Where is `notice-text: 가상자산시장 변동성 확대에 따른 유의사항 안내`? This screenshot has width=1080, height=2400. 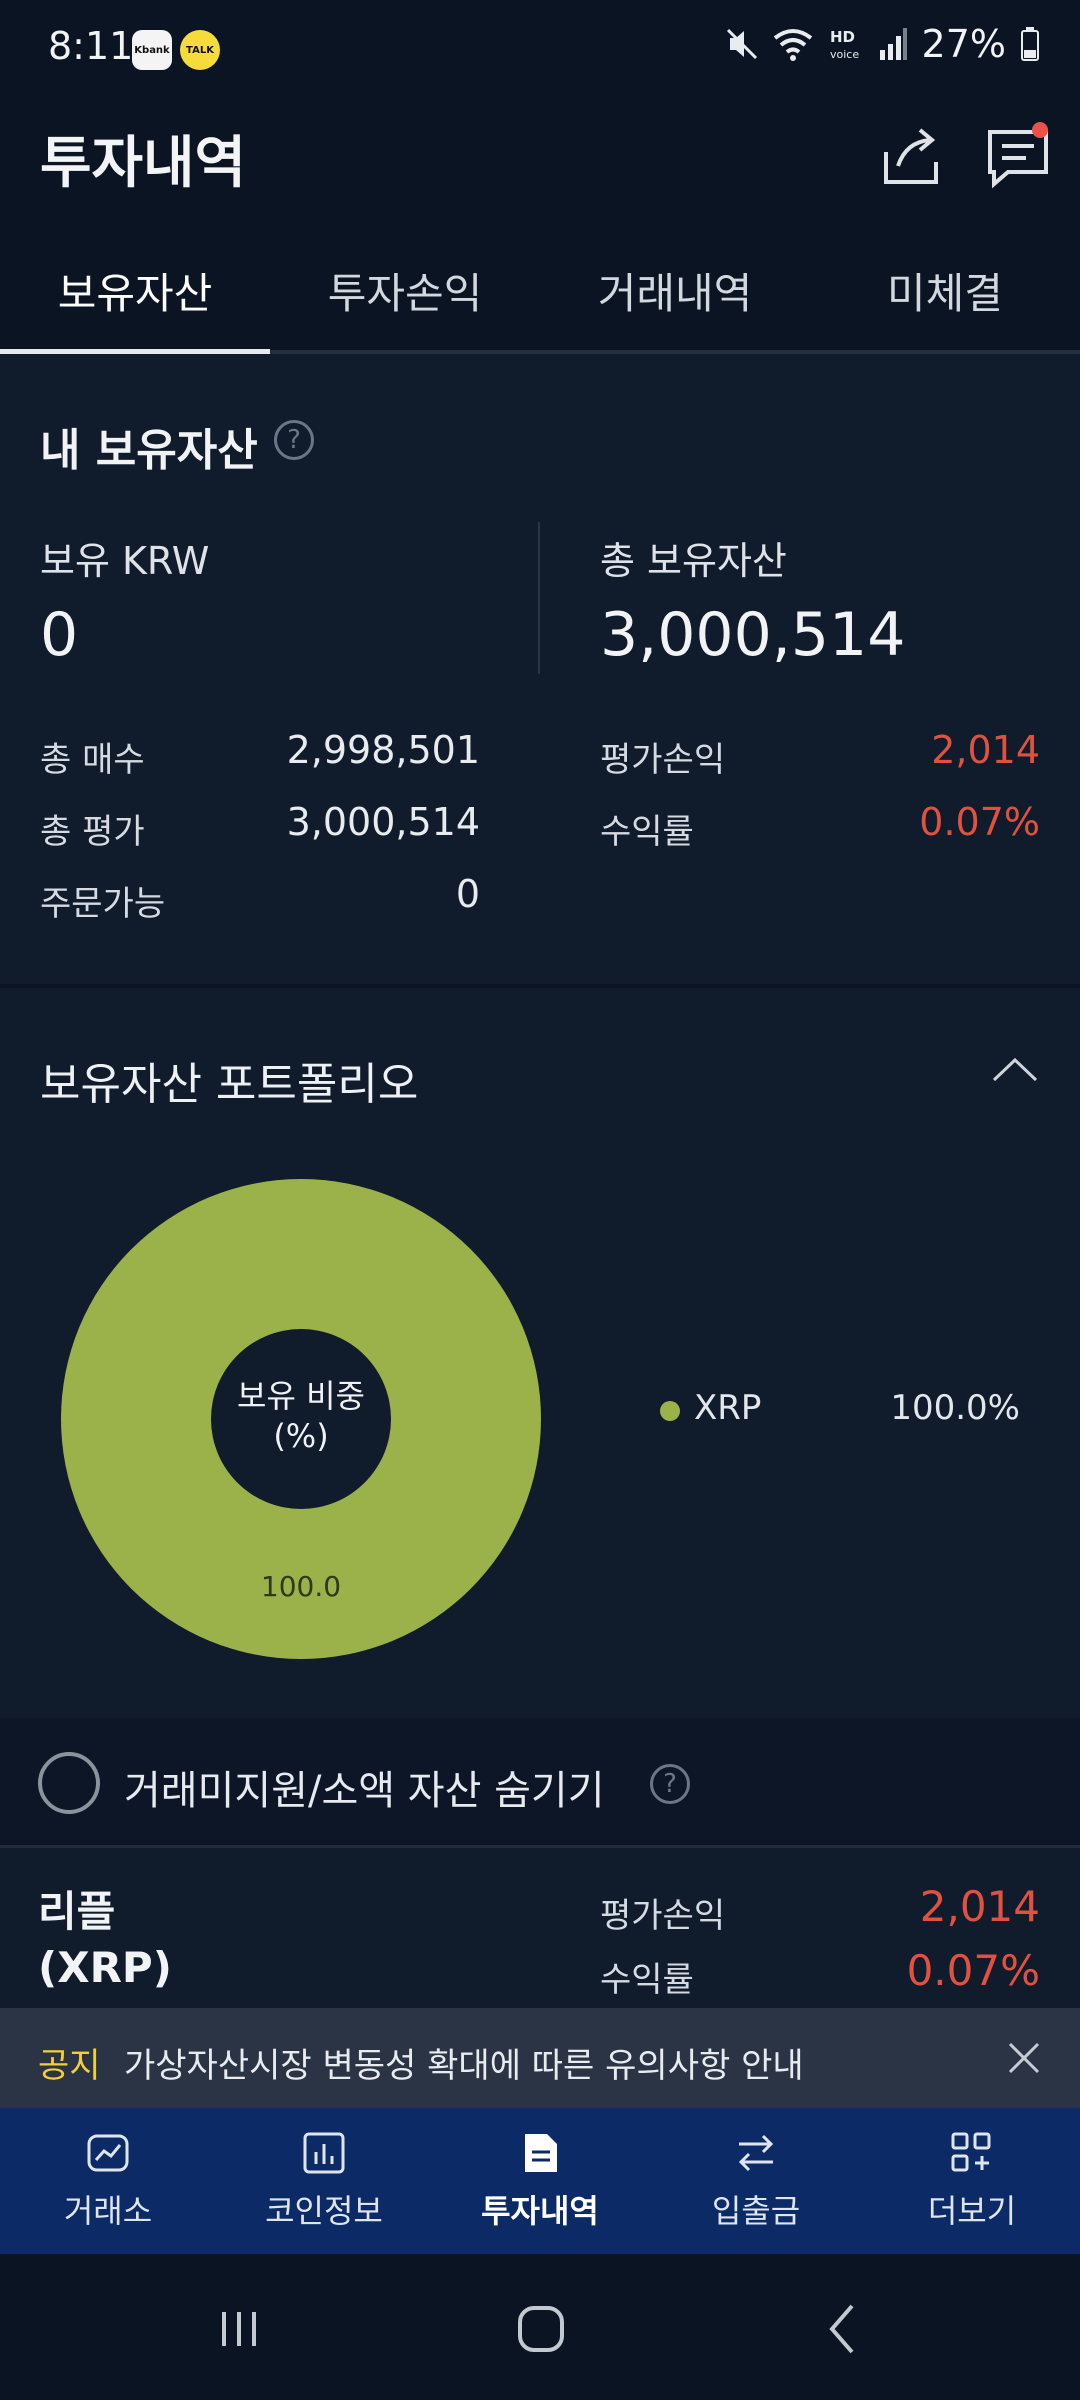
notice-text: 가상자산시장 변동성 확대에 따른 유의사항 안내 is located at coordinates (464, 2062).